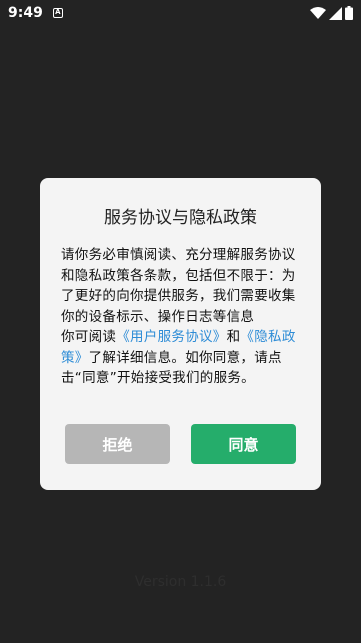 The height and width of the screenshot is (643, 361). Describe the element at coordinates (117, 444) in the screenshot. I see `reject-button: 拒绝` at that location.